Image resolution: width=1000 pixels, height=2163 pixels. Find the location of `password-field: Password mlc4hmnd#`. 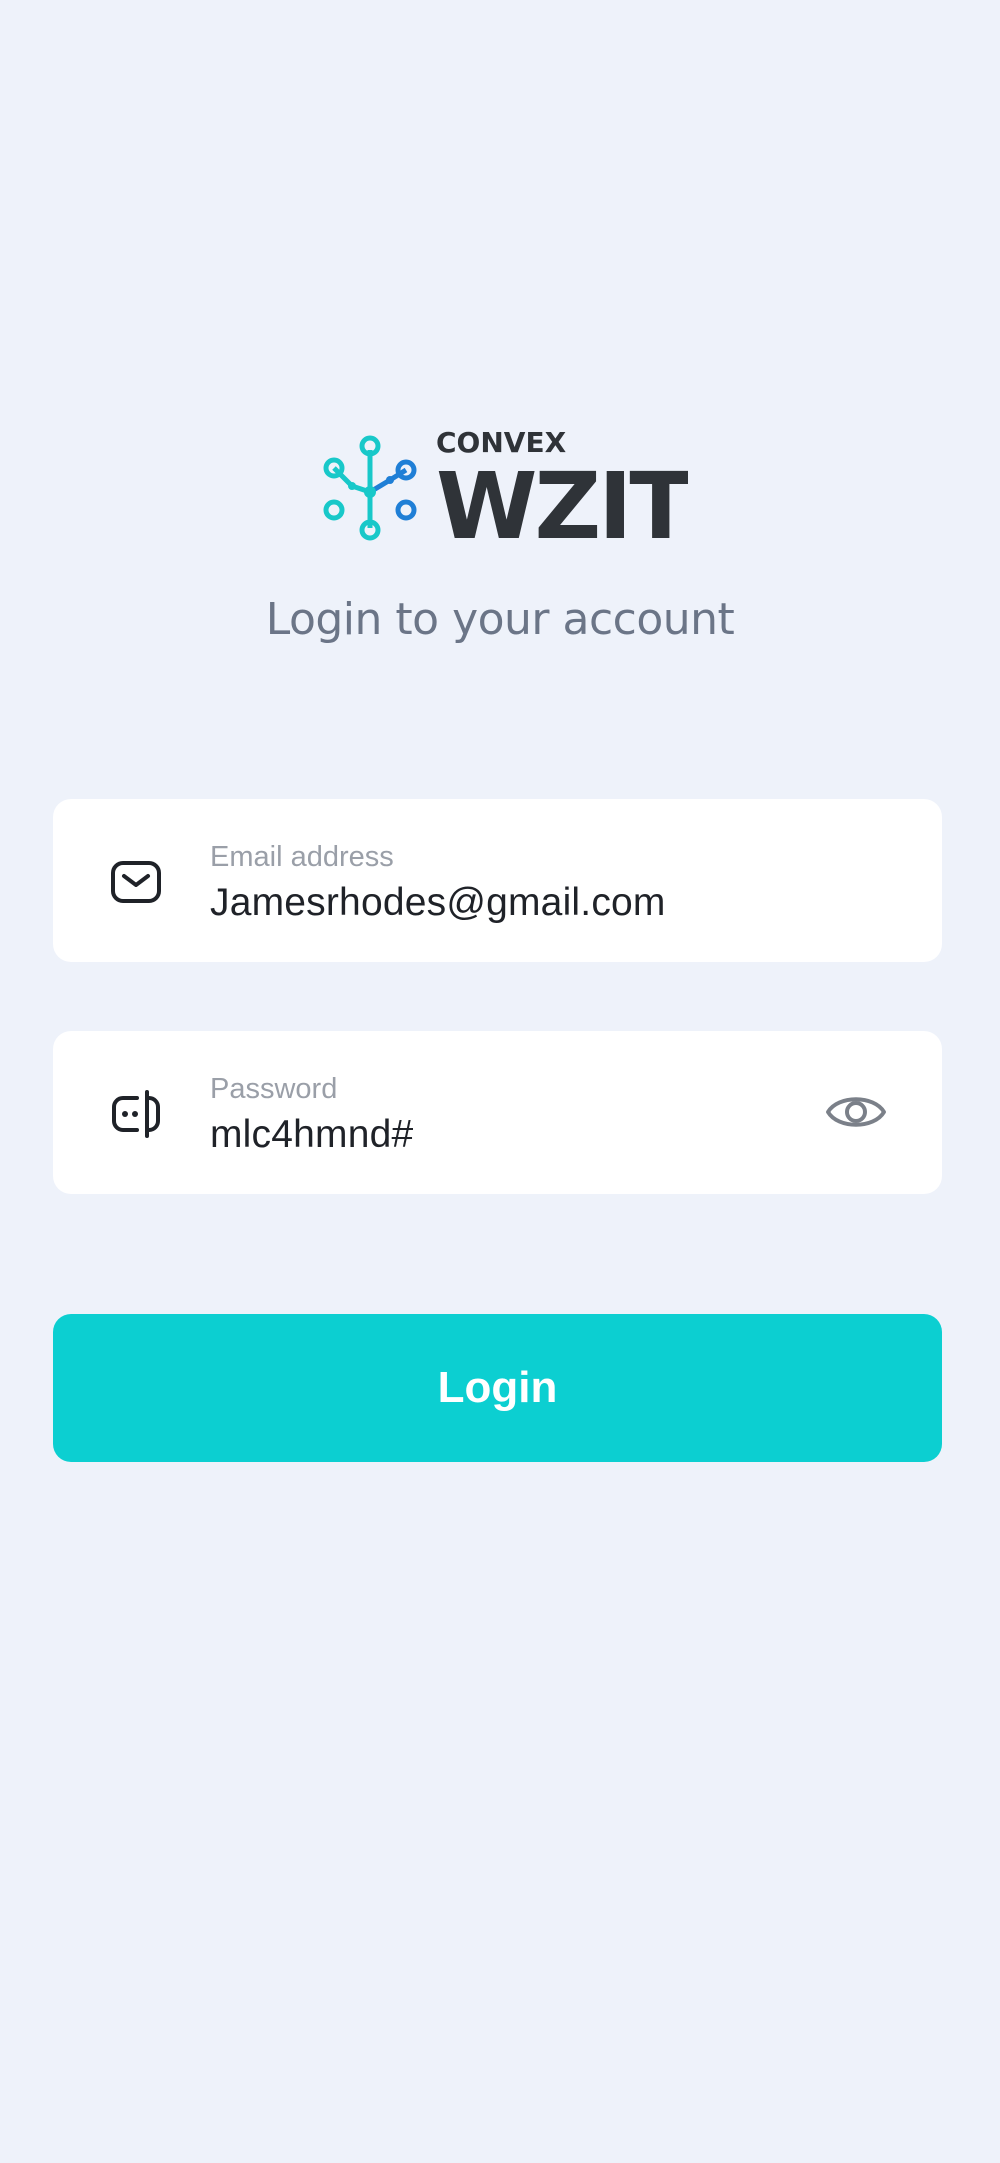

password-field: Password mlc4hmnd# is located at coordinates (497, 1112).